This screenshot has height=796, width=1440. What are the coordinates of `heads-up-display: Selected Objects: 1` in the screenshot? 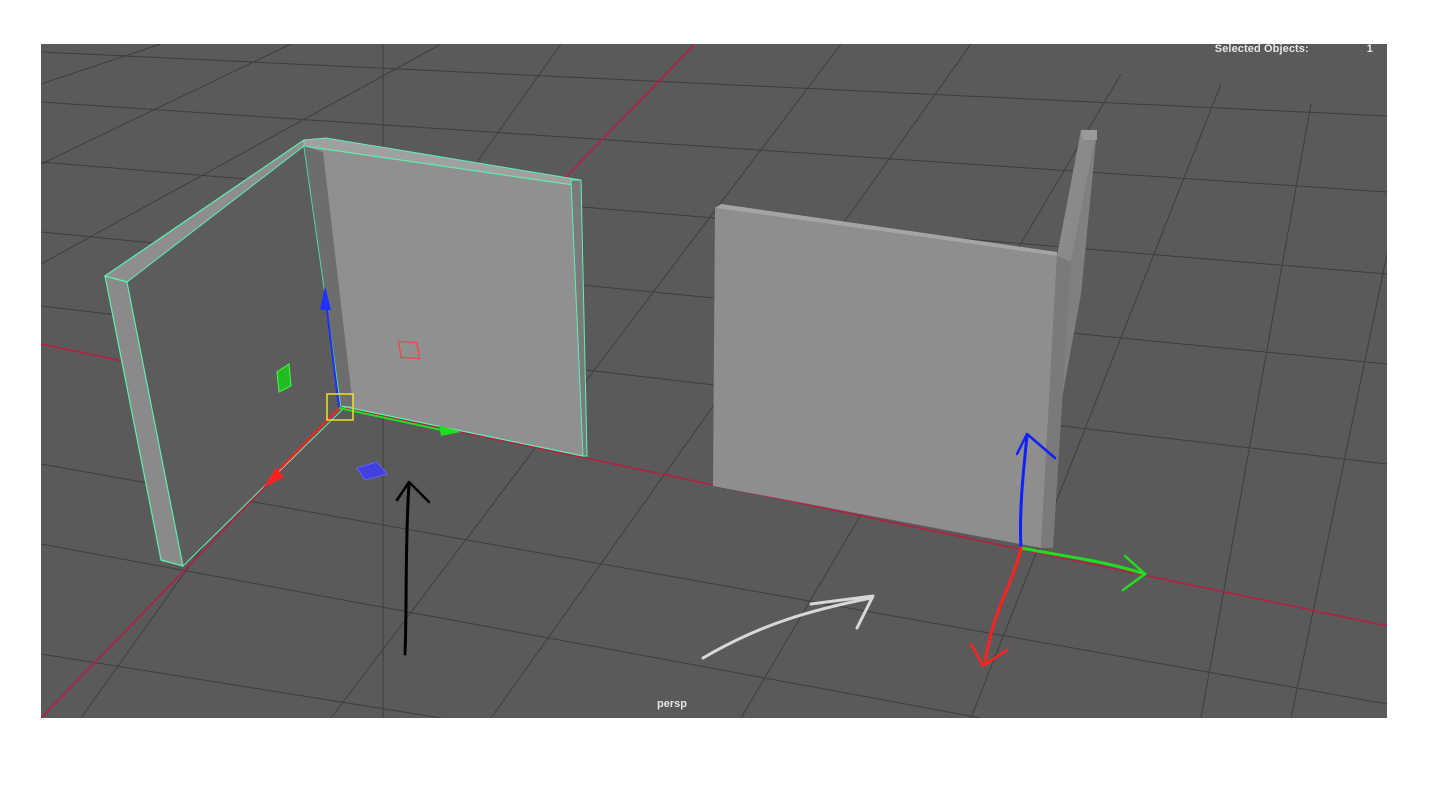 It's located at (1294, 49).